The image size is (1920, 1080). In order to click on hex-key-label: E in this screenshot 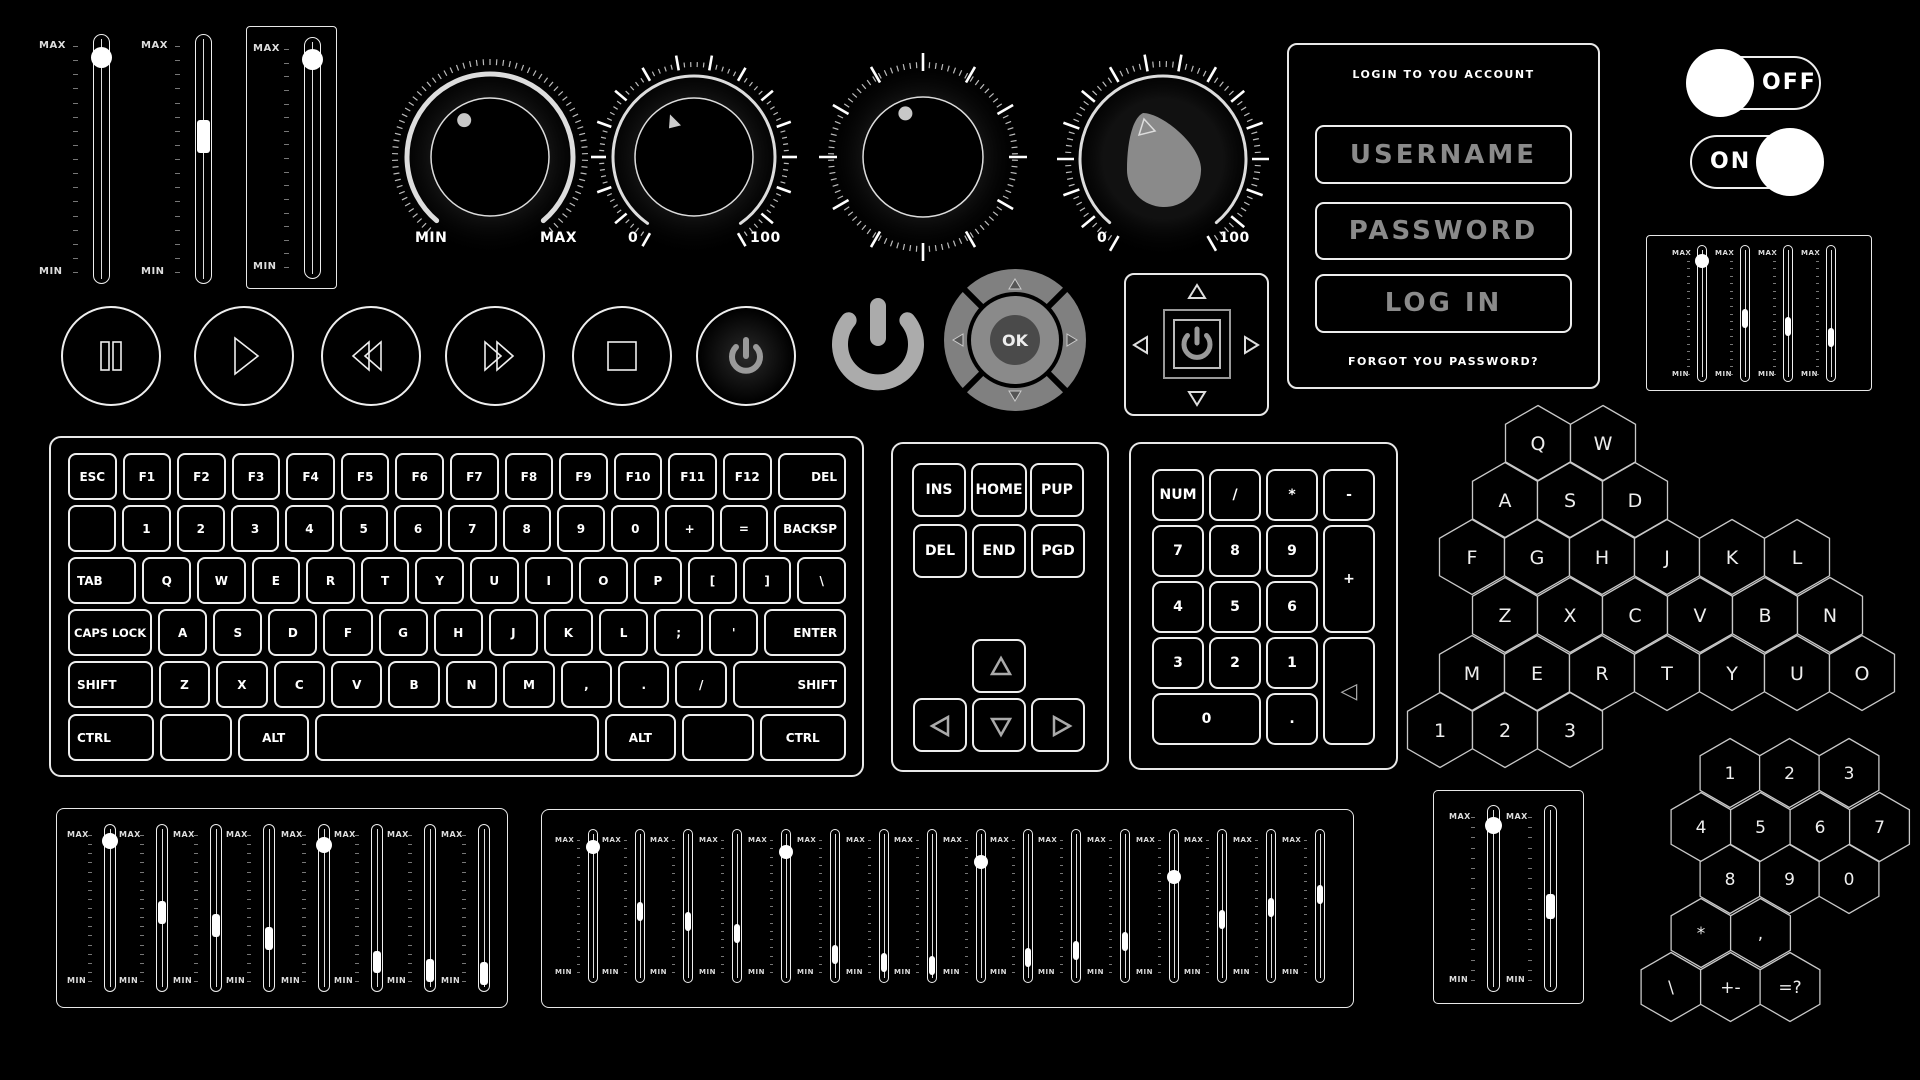, I will do `click(1537, 674)`.